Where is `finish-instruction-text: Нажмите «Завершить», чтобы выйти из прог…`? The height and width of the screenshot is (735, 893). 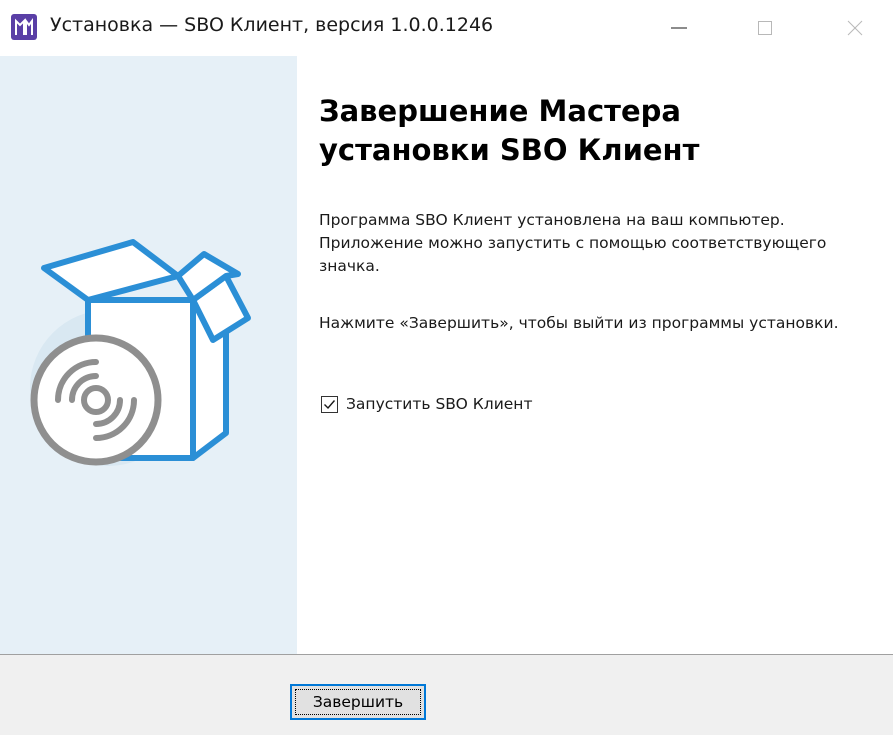 finish-instruction-text: Нажмите «Завершить», чтобы выйти из прог… is located at coordinates (579, 323).